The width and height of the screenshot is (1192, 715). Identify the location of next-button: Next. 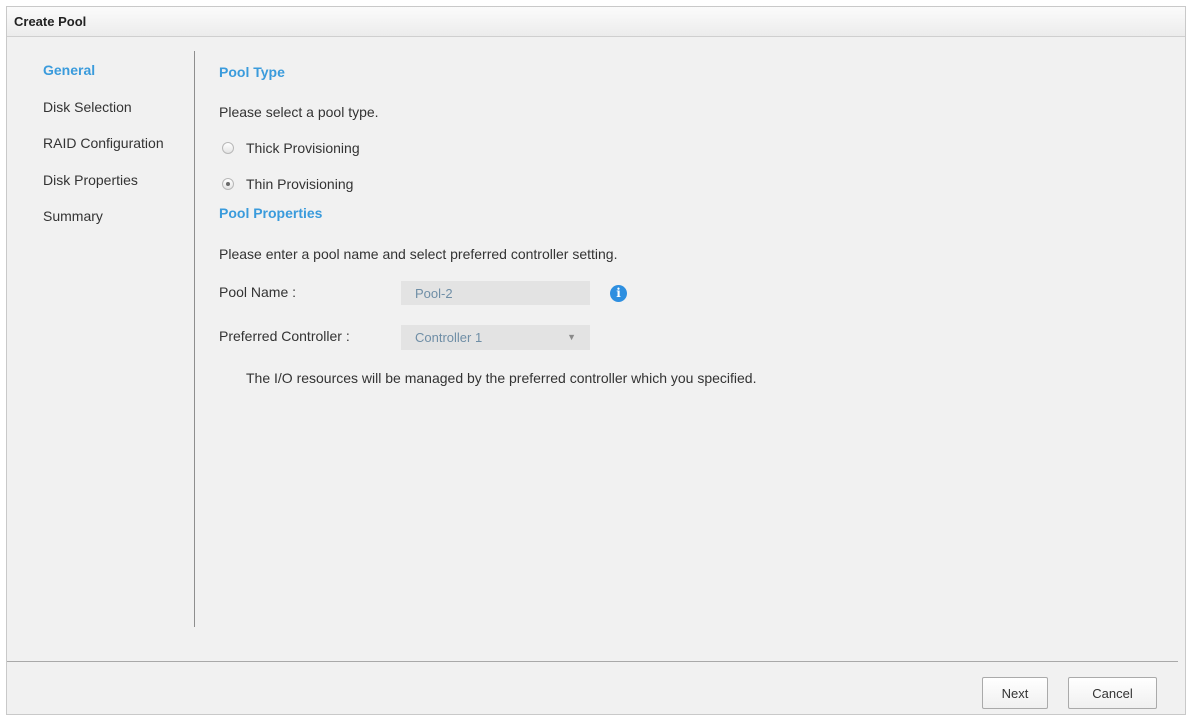
(1015, 693).